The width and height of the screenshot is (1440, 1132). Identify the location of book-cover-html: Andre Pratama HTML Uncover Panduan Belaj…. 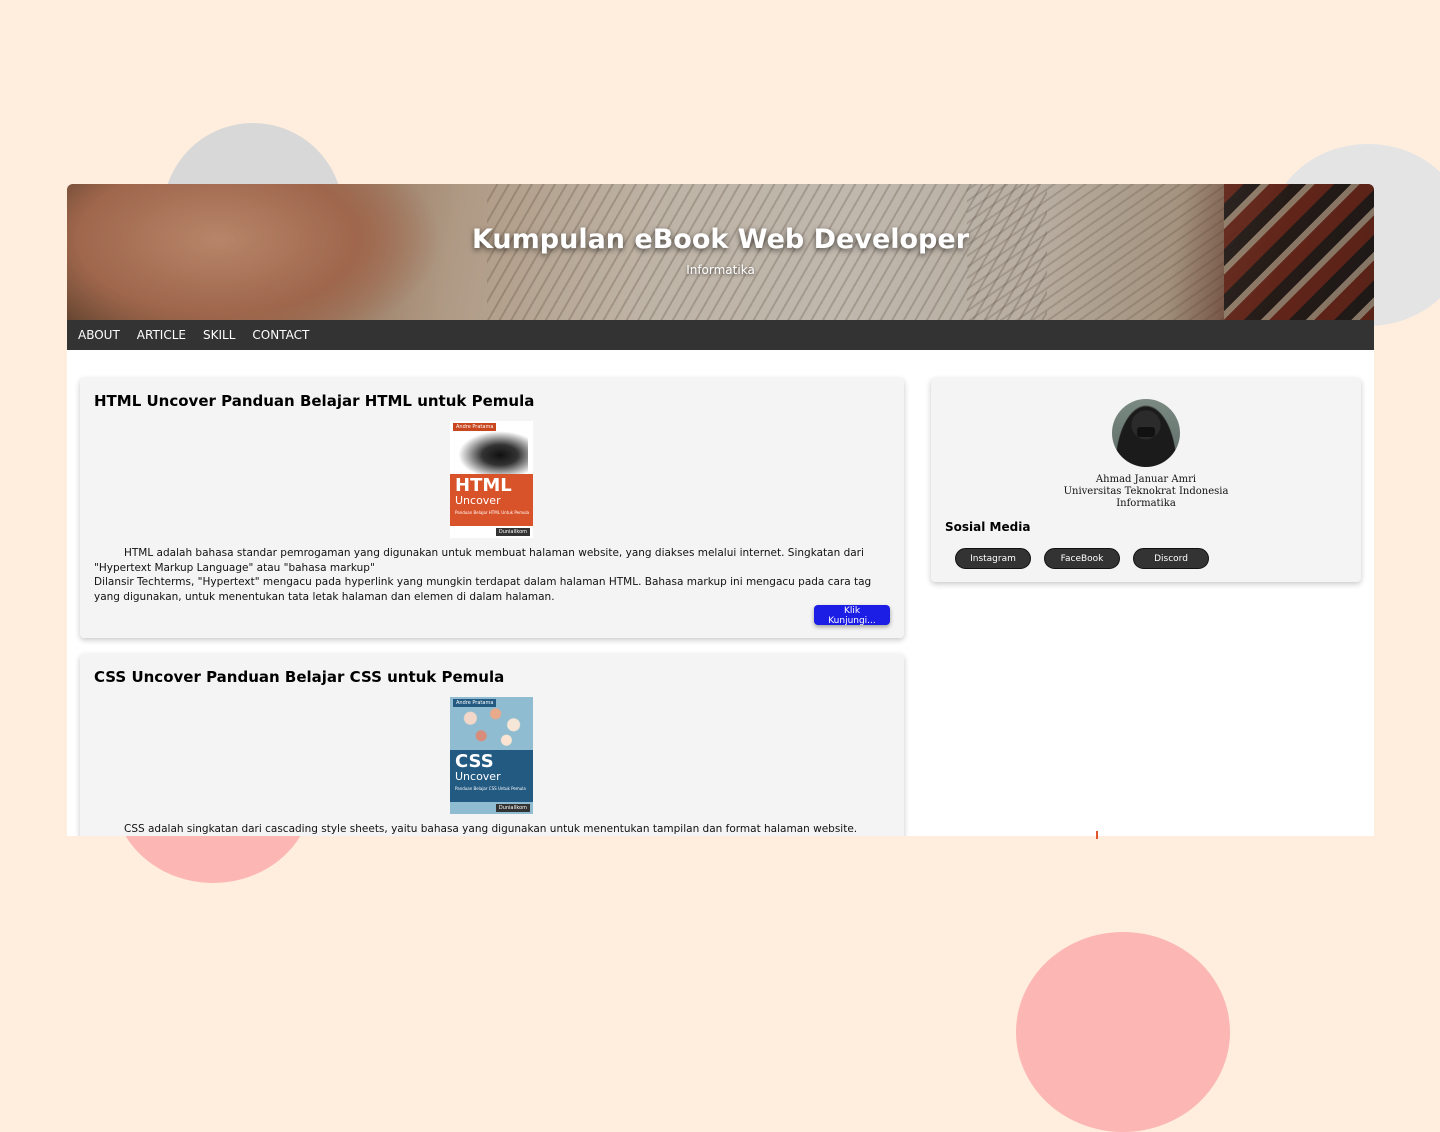
(491, 479).